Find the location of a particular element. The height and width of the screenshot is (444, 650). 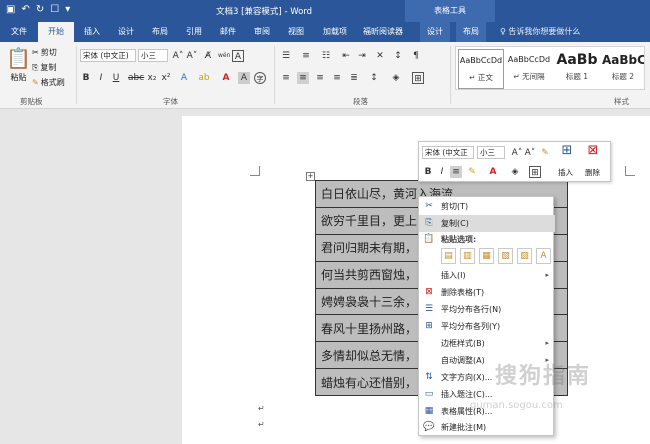

style-heading-1: AaBb 标题 1 is located at coordinates (577, 69).